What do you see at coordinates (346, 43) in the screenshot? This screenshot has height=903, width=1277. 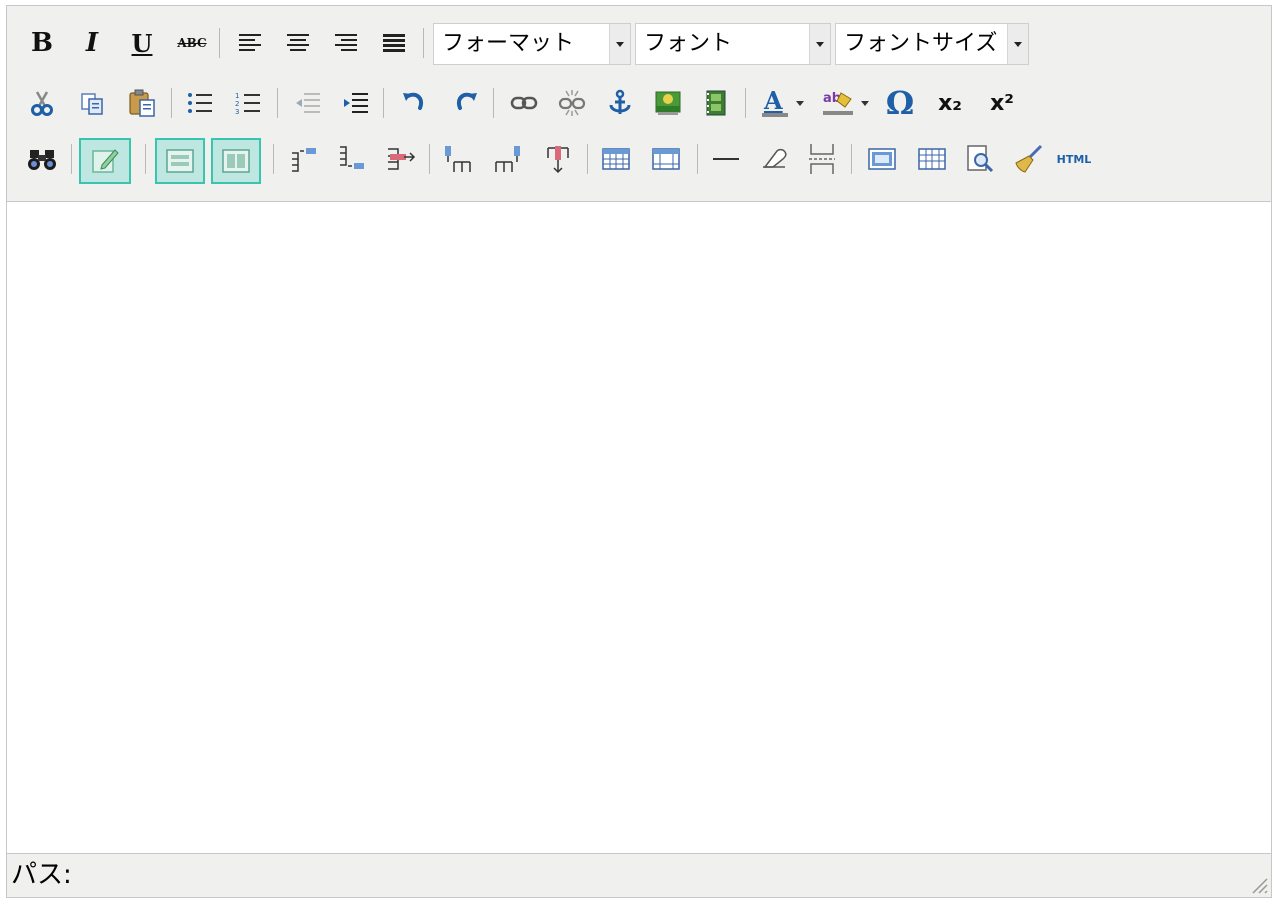 I see `align-right-button` at bounding box center [346, 43].